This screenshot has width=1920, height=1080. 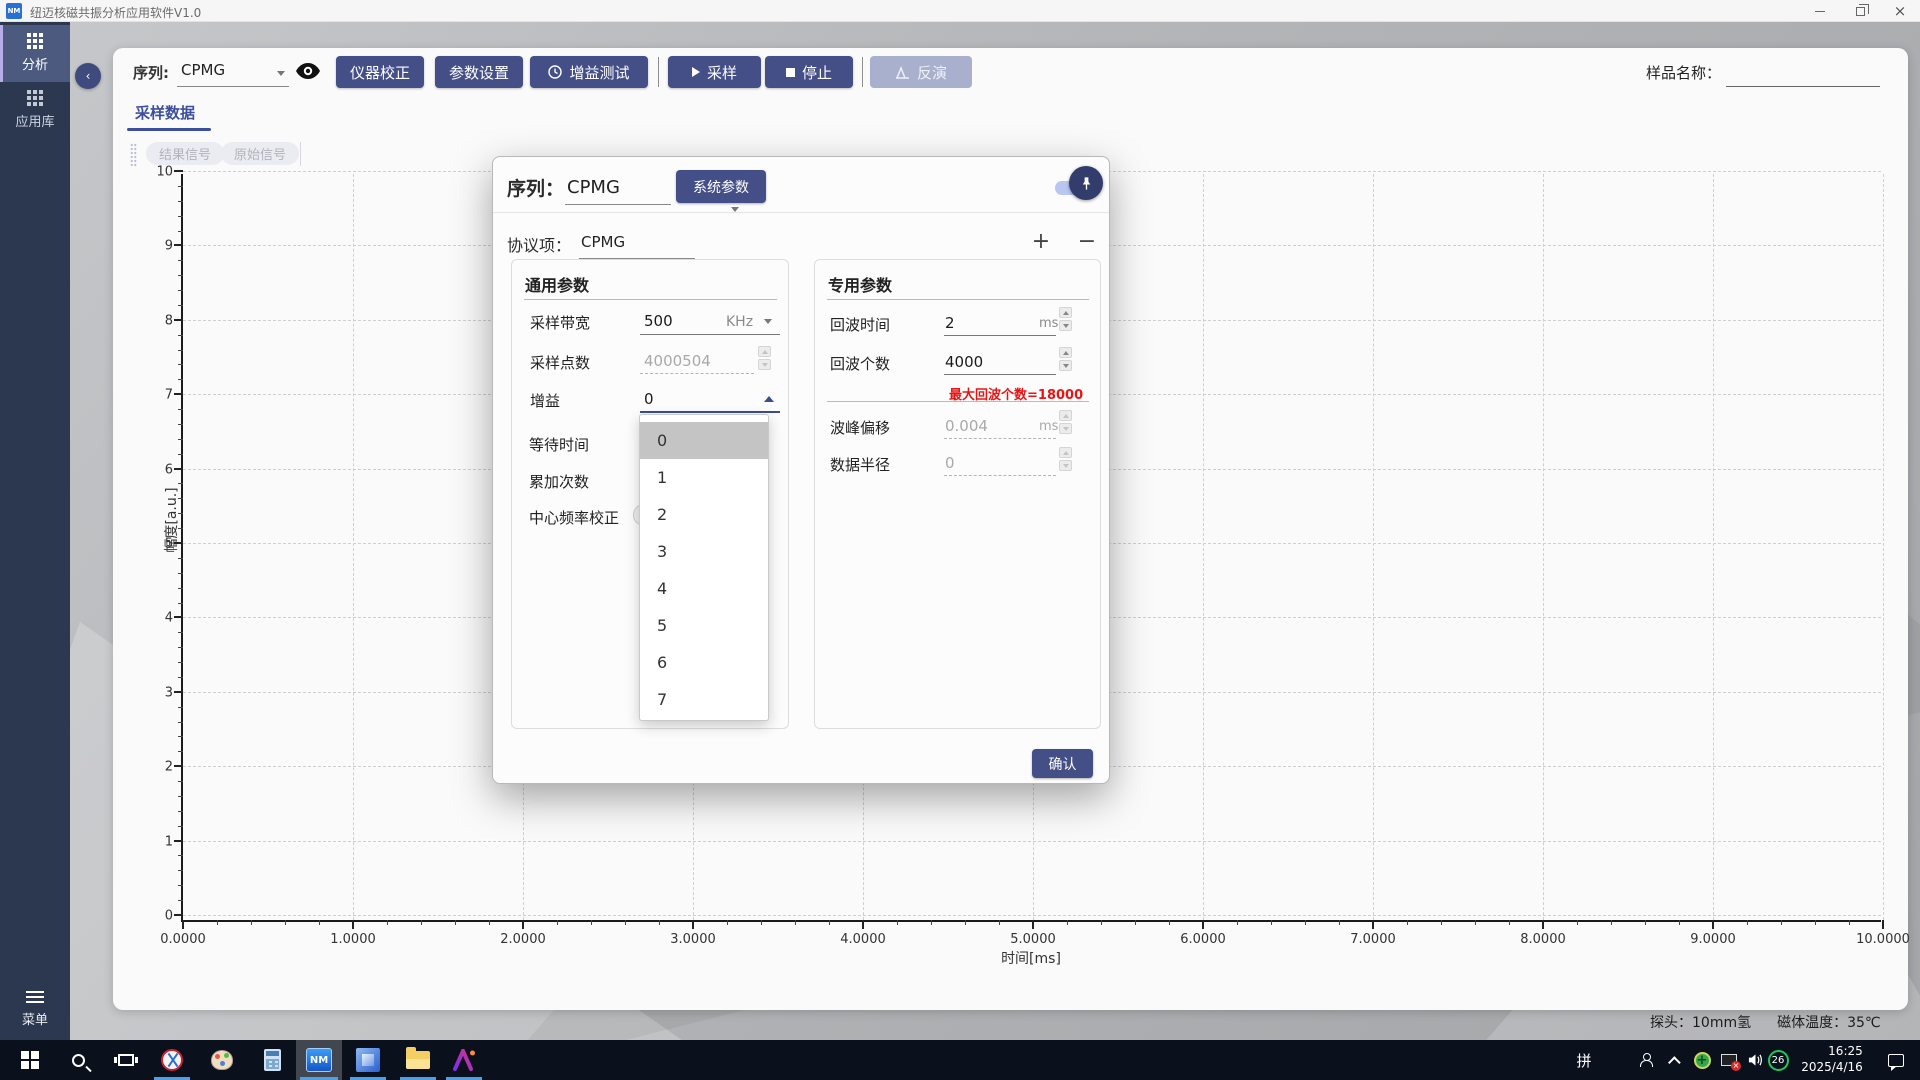 What do you see at coordinates (704, 440) in the screenshot?
I see `gain-option-0: 0` at bounding box center [704, 440].